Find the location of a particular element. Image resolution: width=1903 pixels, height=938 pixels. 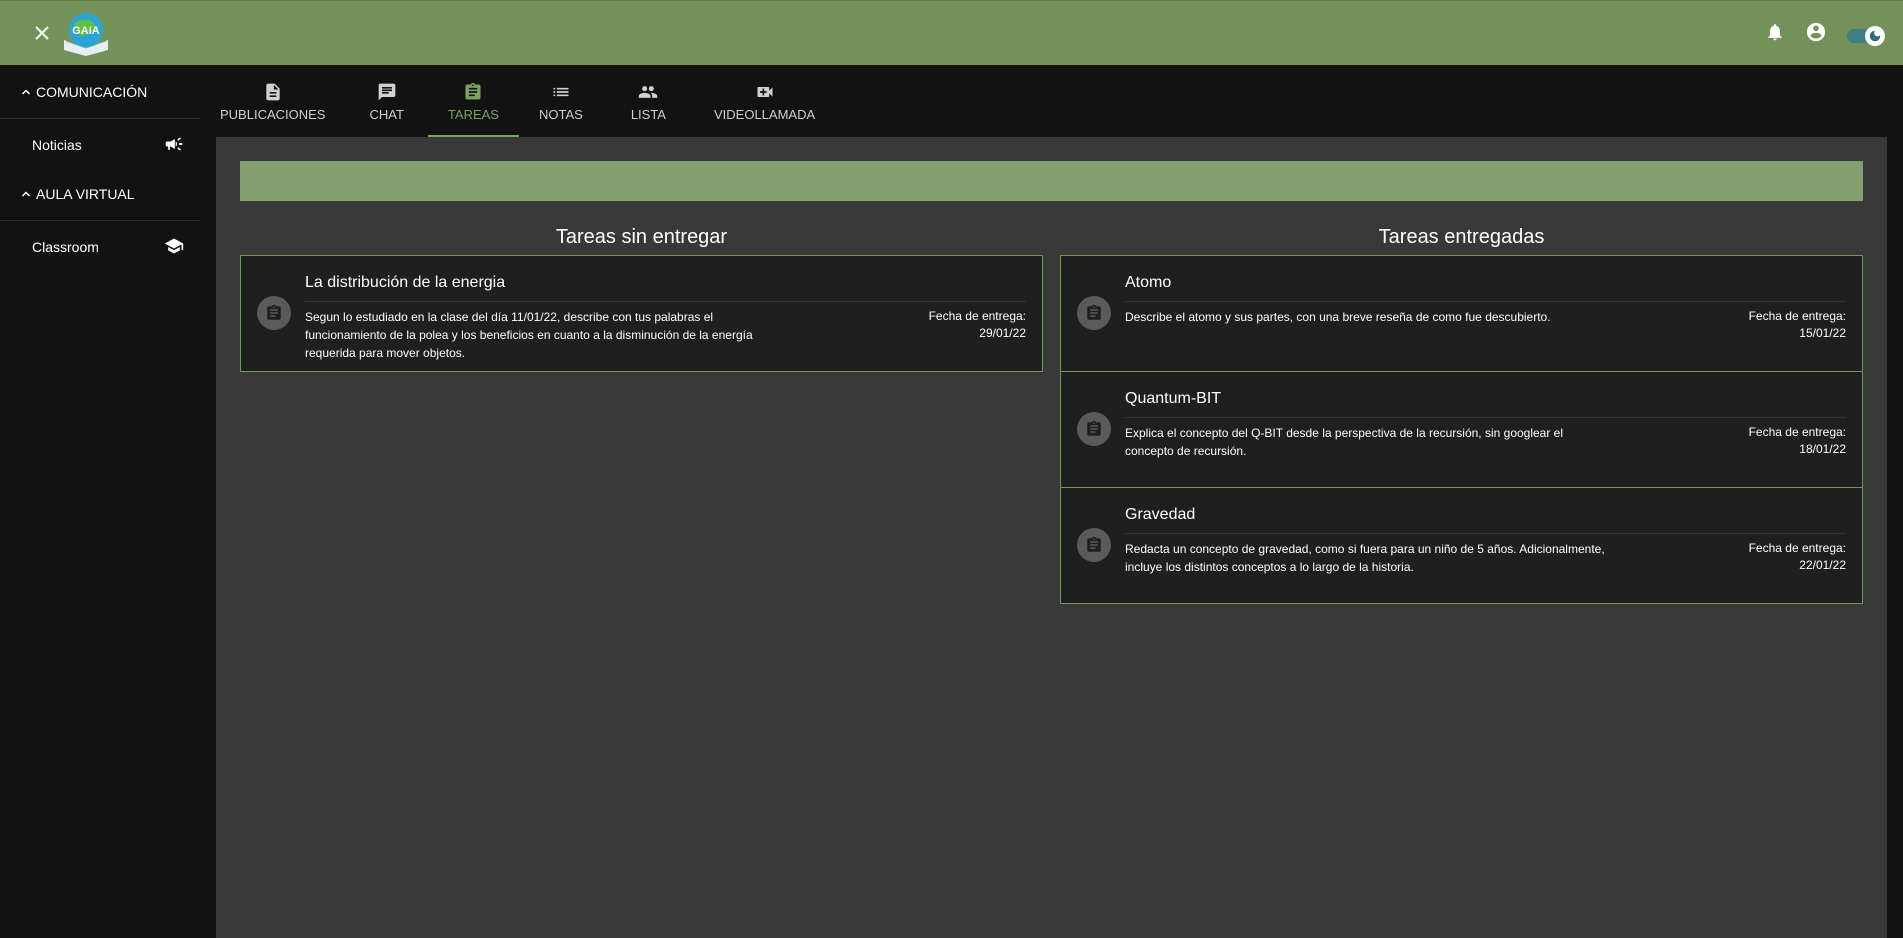

tab-publicaciones: PUBLICACIONES is located at coordinates (272, 101).